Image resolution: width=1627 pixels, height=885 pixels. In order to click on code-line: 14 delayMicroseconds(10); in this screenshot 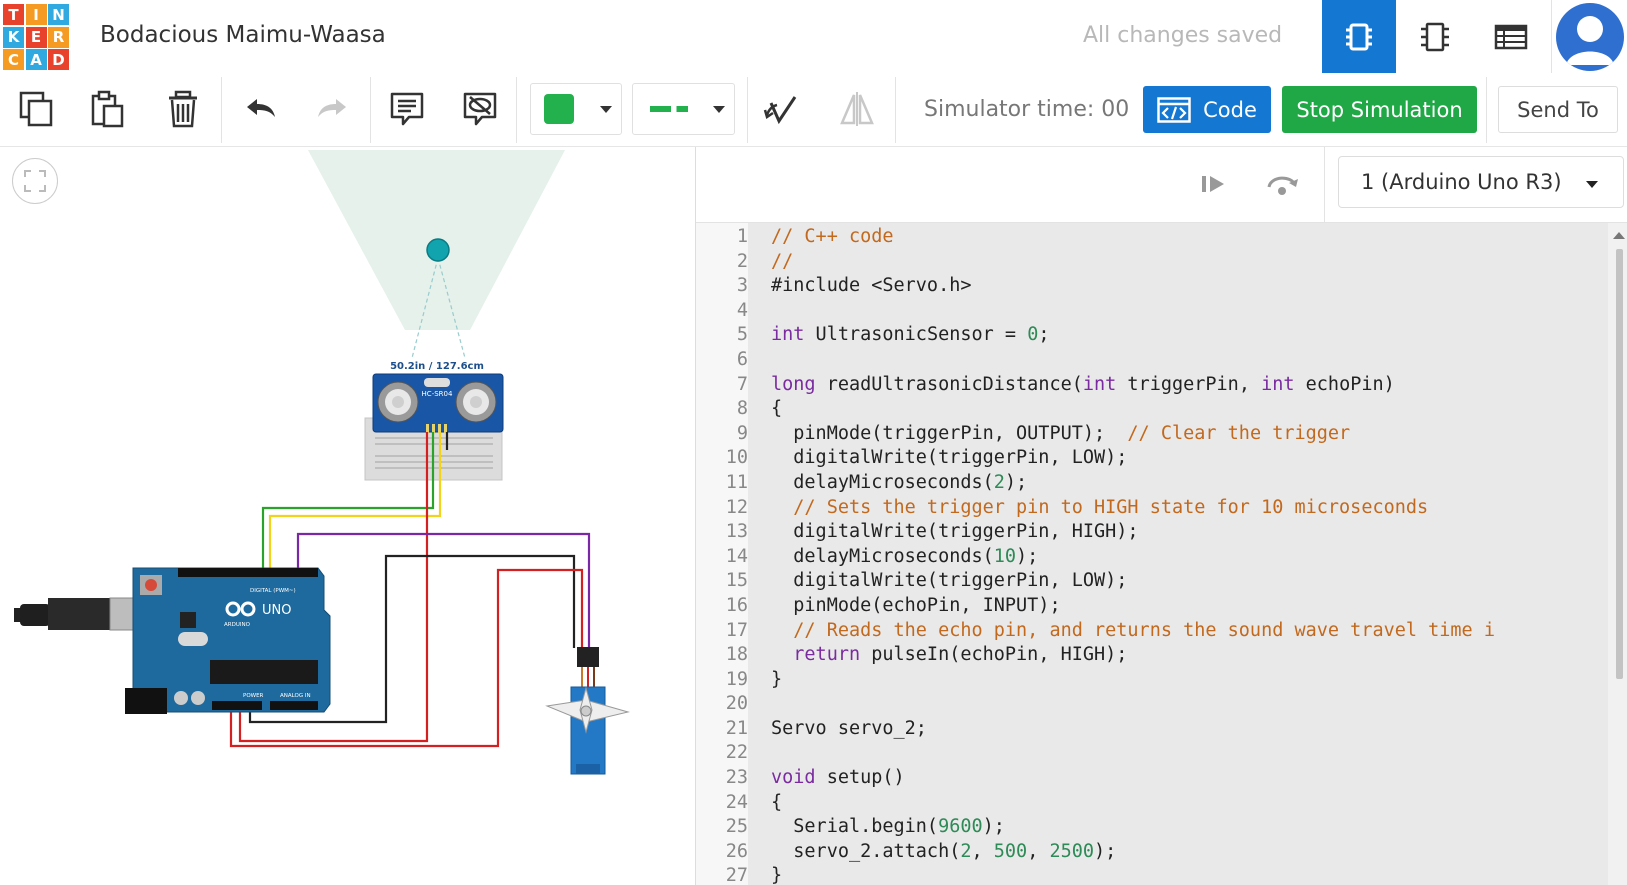, I will do `click(1155, 558)`.